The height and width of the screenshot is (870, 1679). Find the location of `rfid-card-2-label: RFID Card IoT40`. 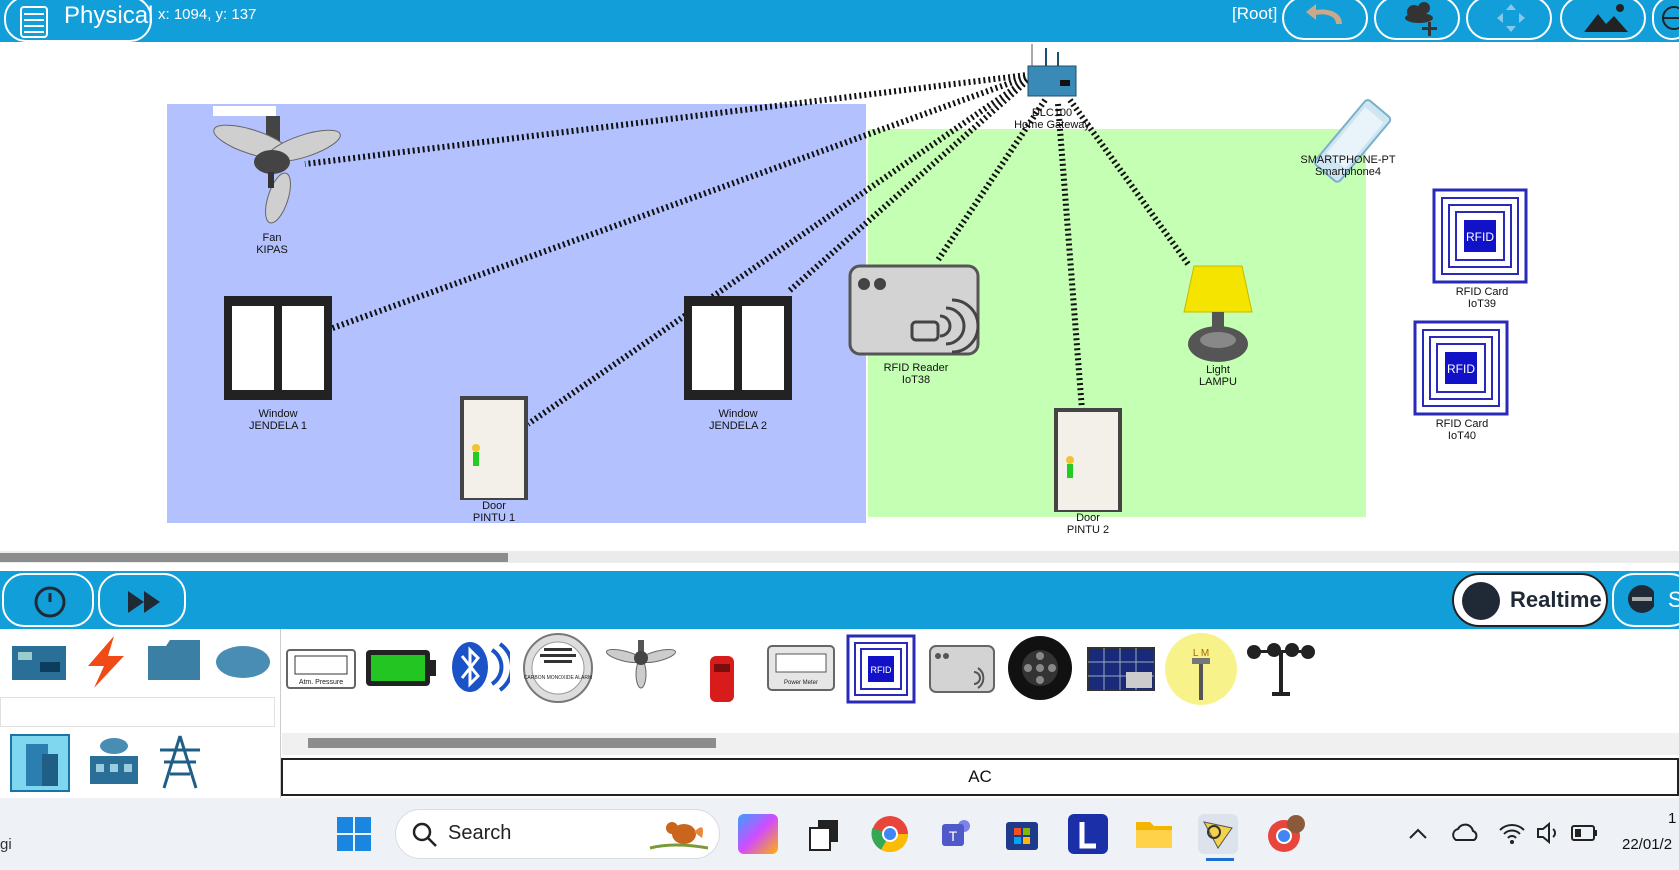

rfid-card-2-label: RFID Card IoT40 is located at coordinates (1462, 430).